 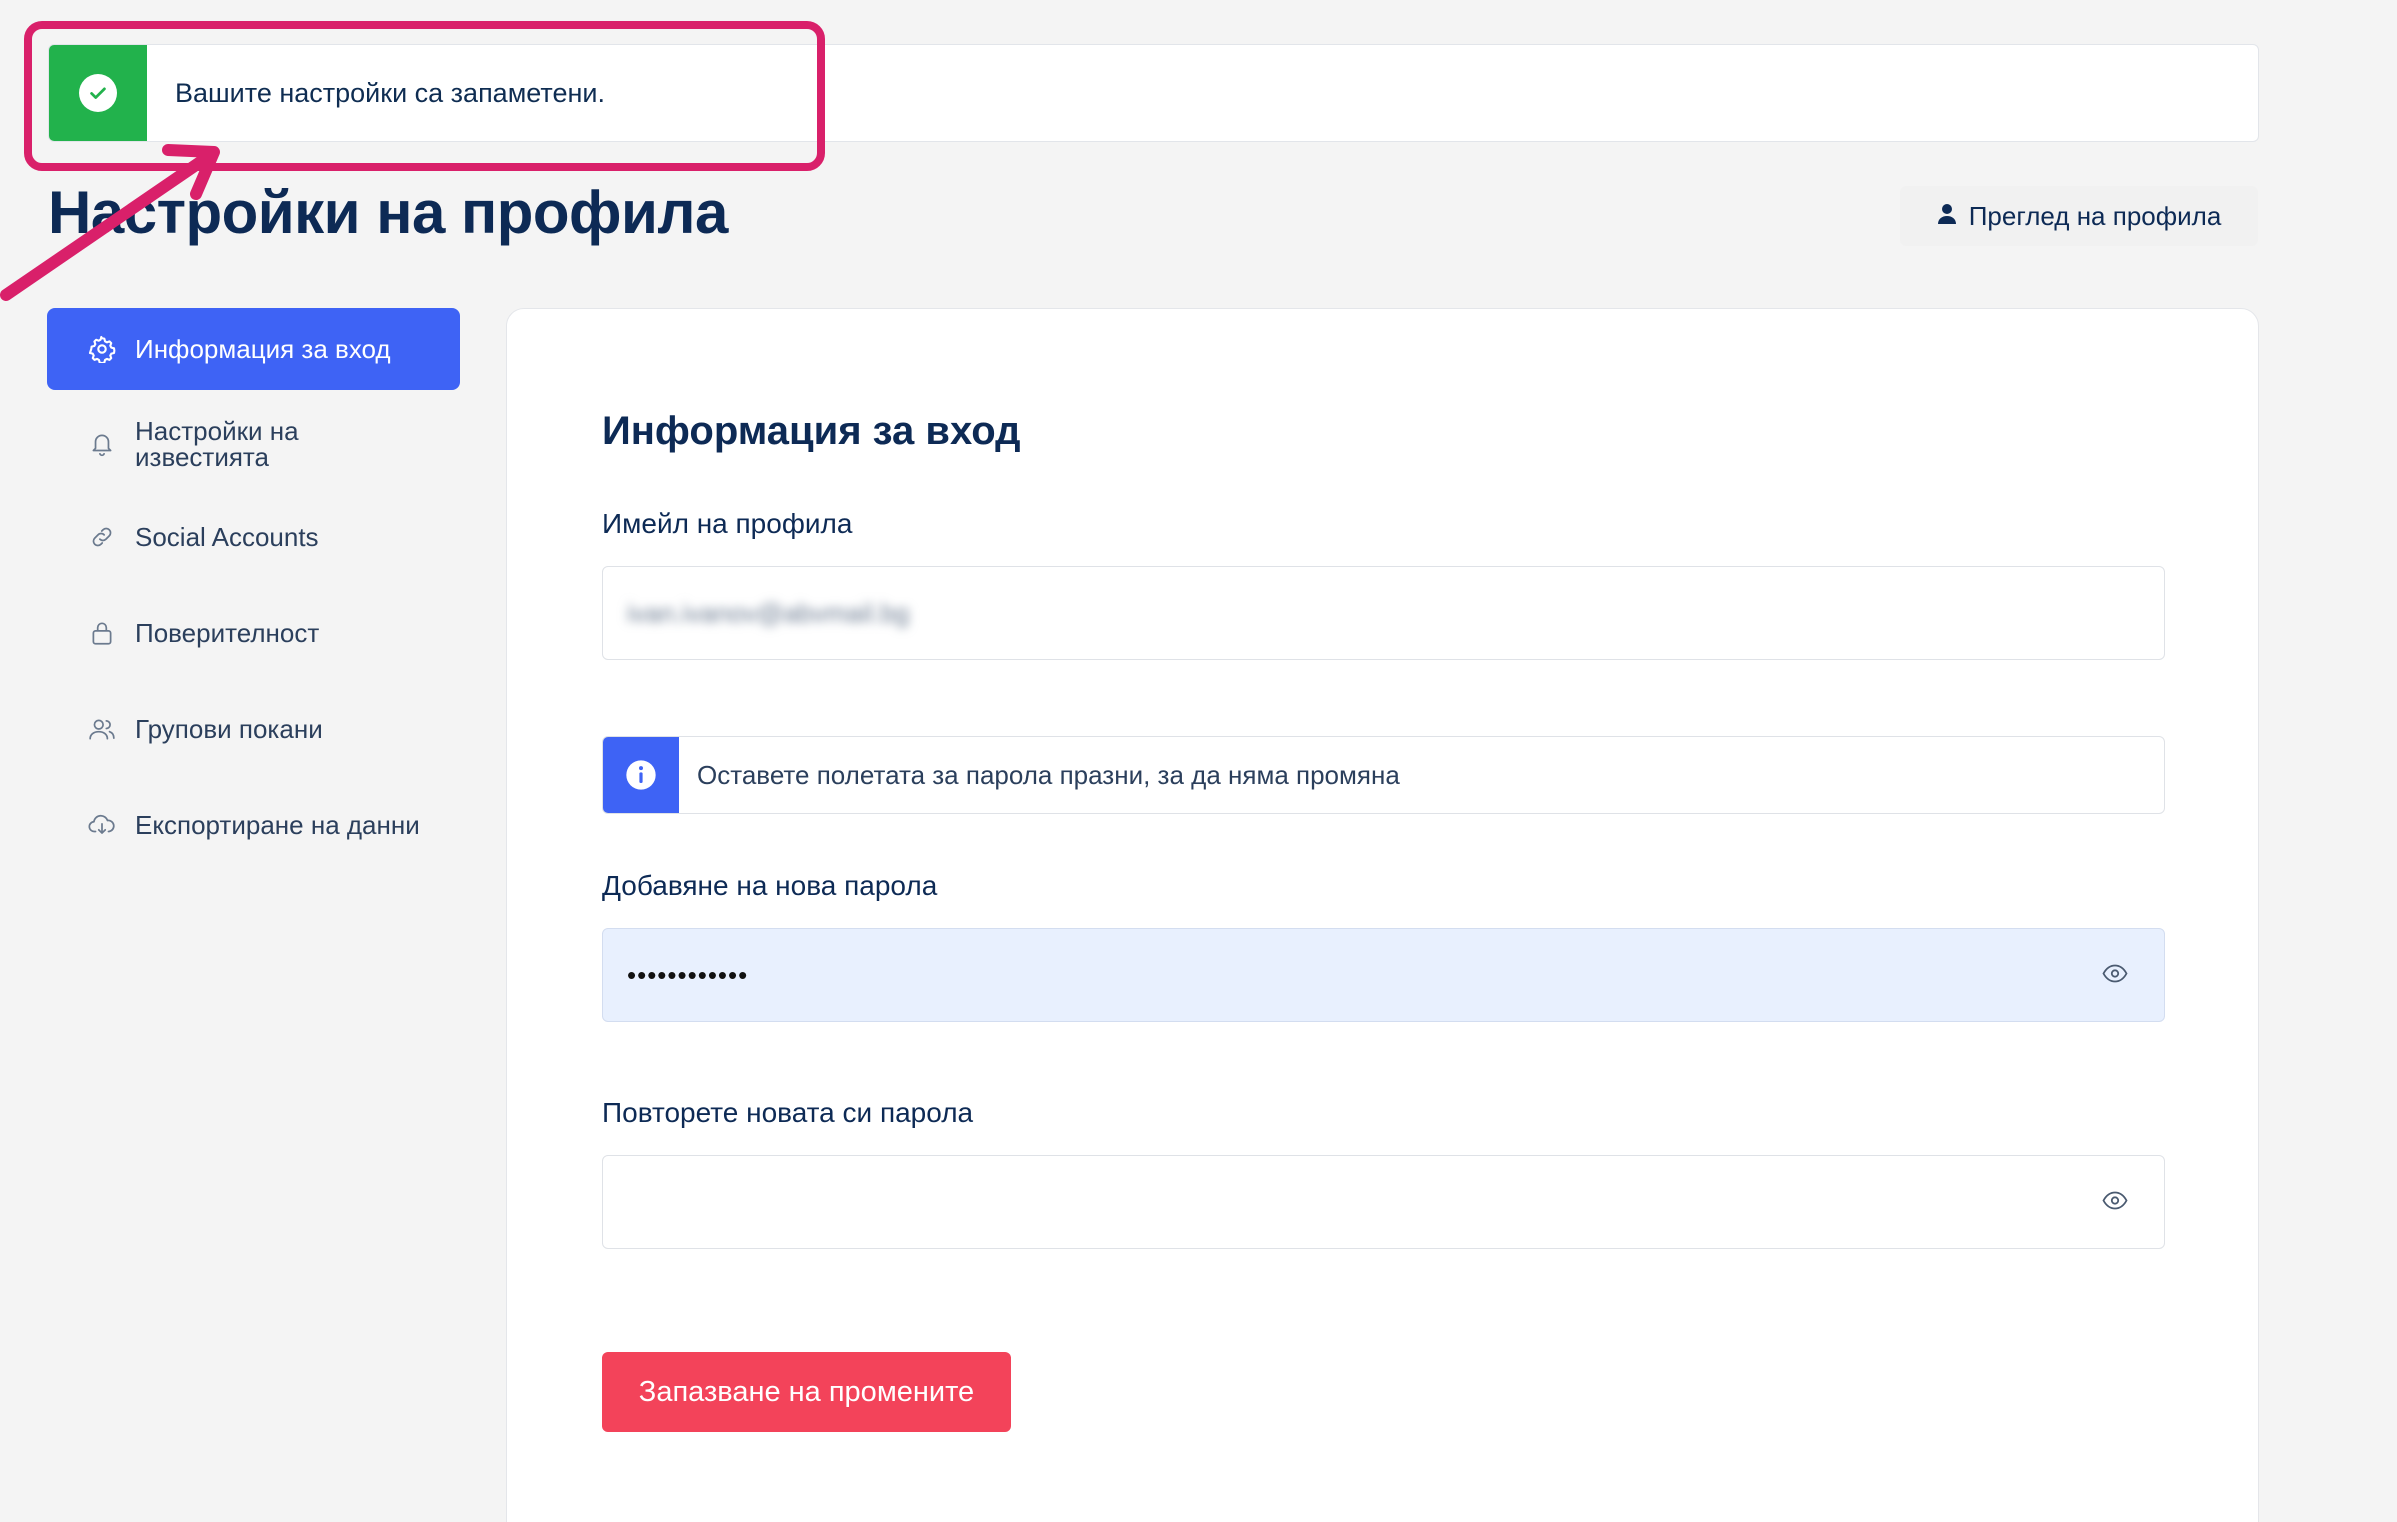 What do you see at coordinates (229, 729) in the screenshot?
I see `sidebar-item-label: Групови покани` at bounding box center [229, 729].